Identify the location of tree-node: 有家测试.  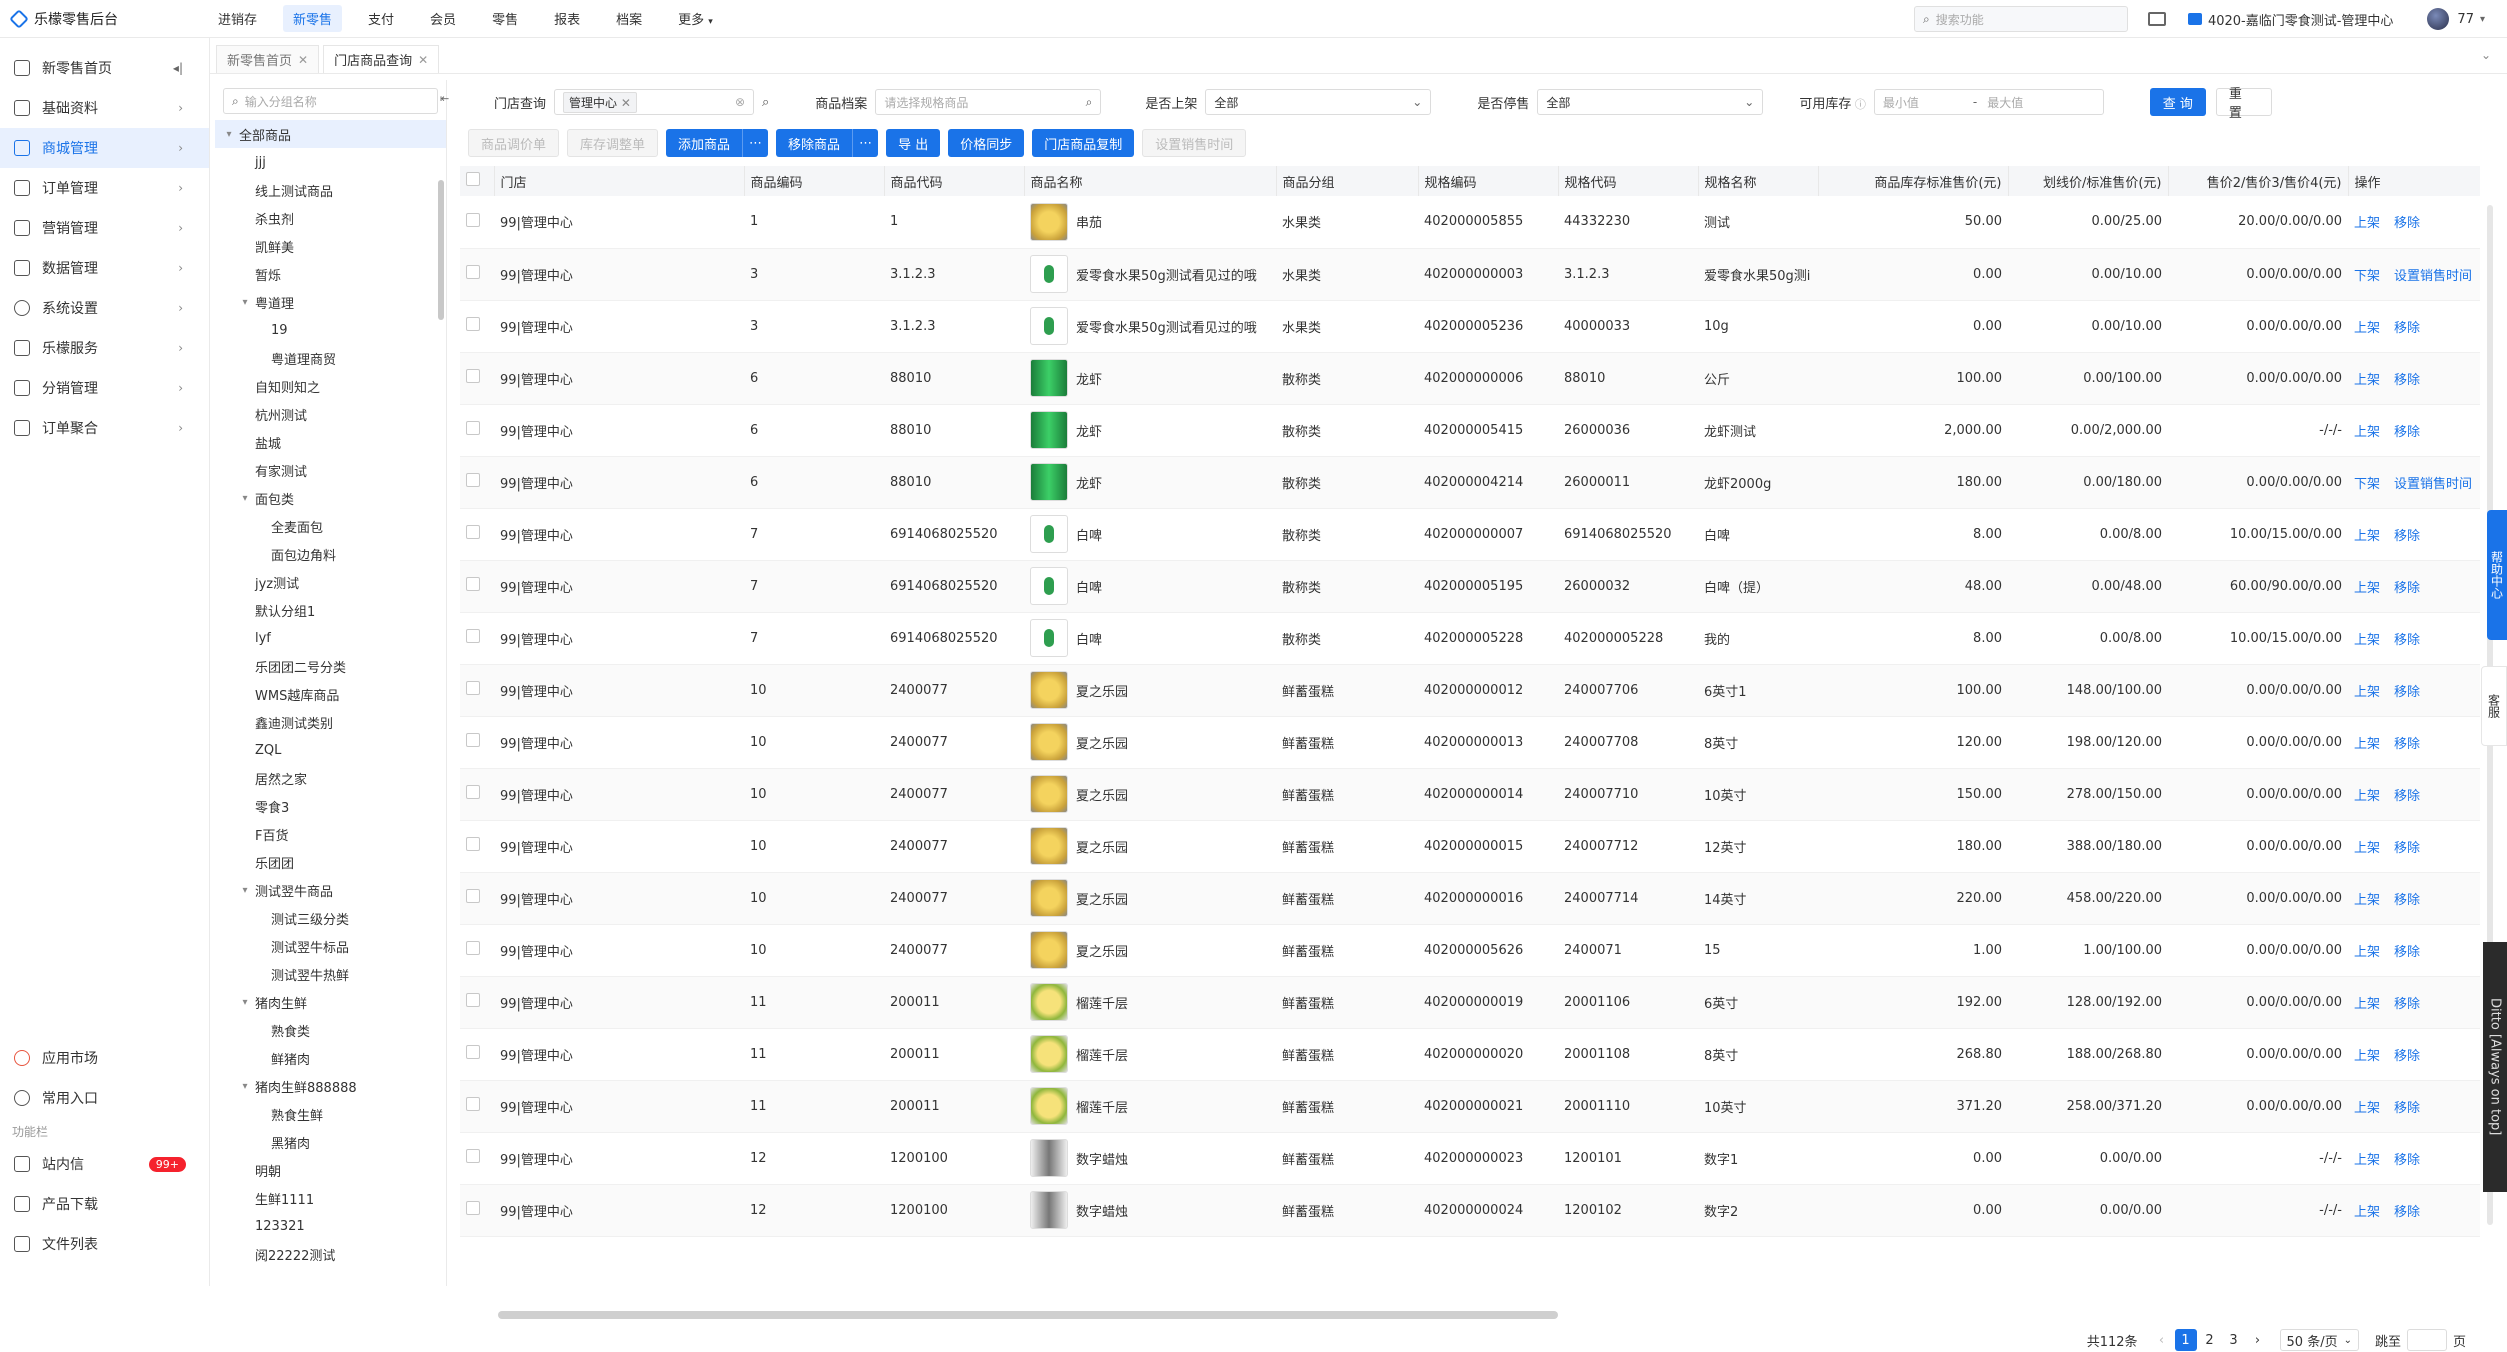
(330, 470).